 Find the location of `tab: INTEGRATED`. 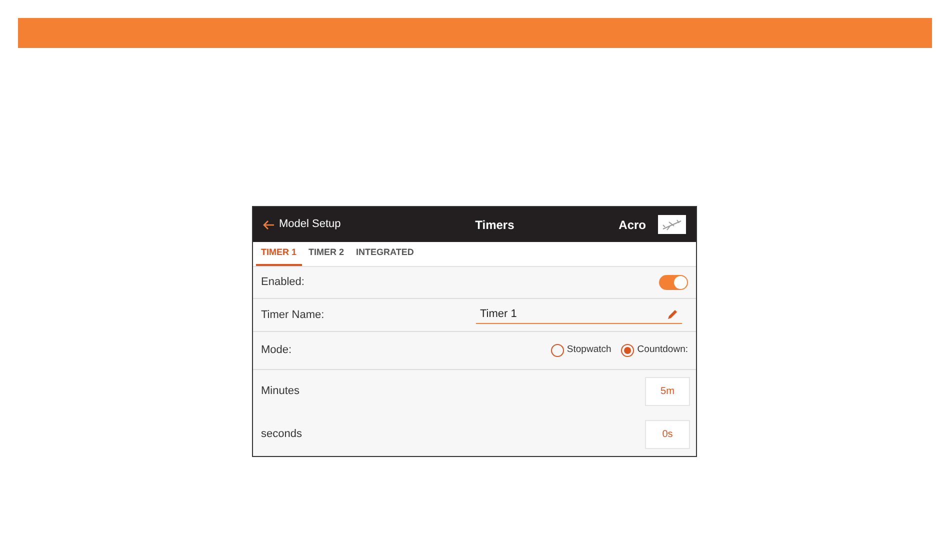

tab: INTEGRATED is located at coordinates (385, 254).